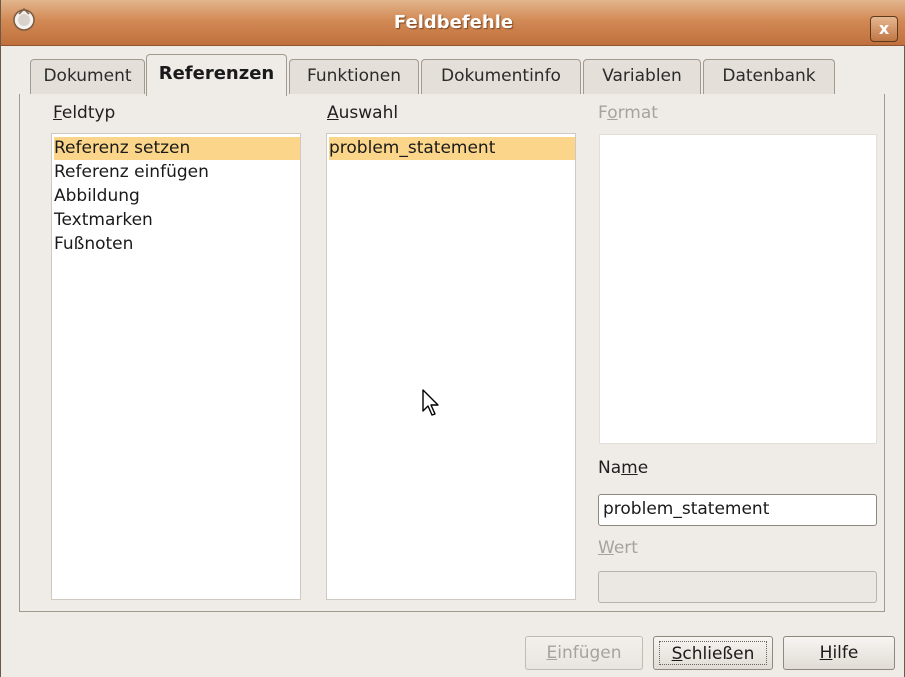  I want to click on list-item: Fußnoten, so click(93, 244).